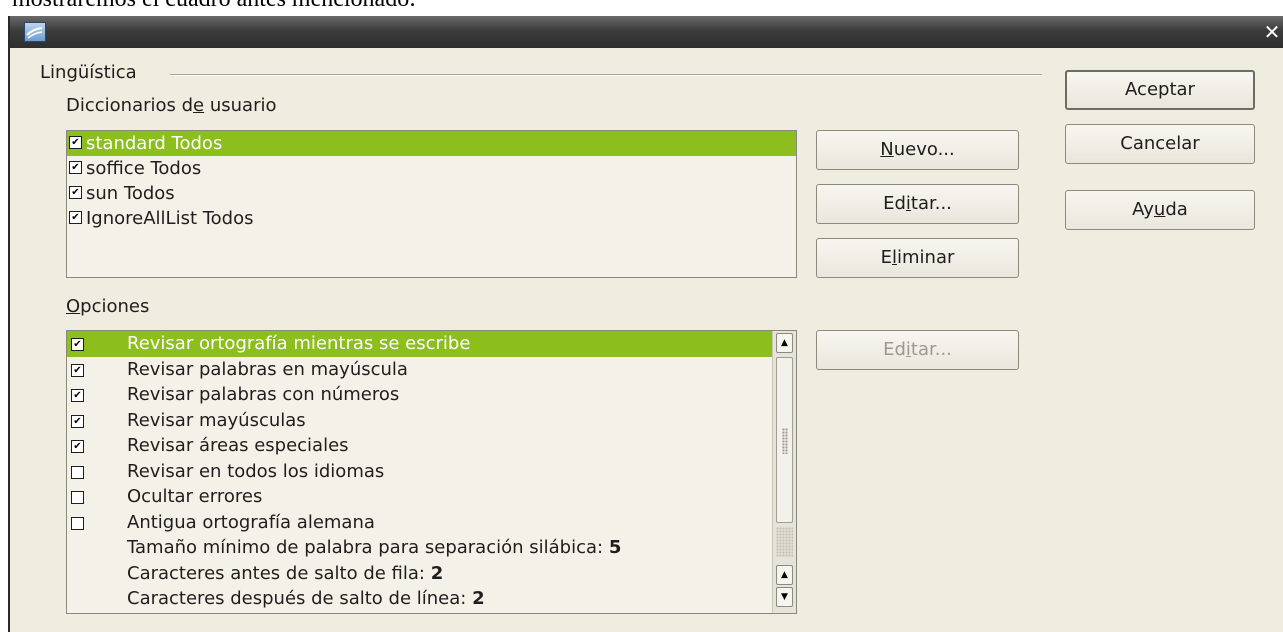  What do you see at coordinates (419, 497) in the screenshot?
I see `option-item: Ocultar errores` at bounding box center [419, 497].